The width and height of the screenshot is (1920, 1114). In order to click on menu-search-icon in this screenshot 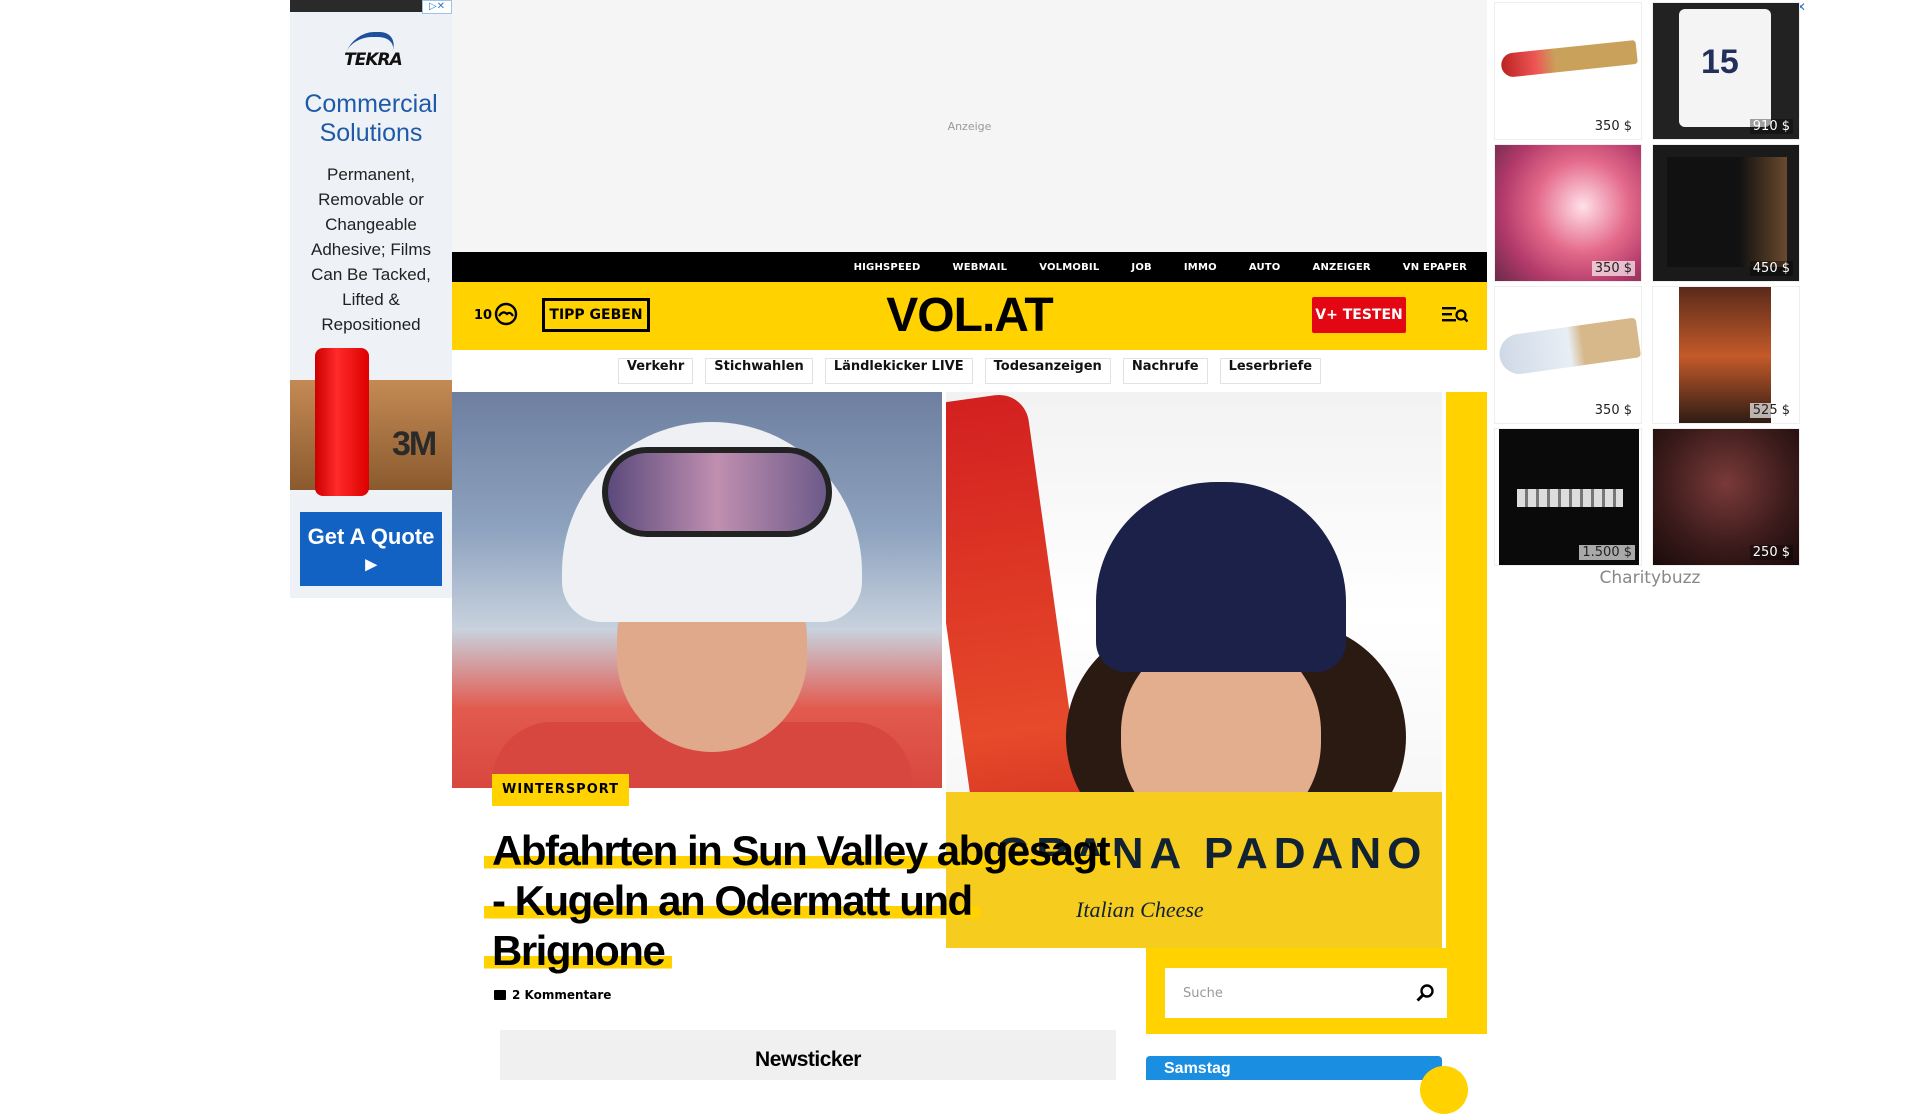, I will do `click(1455, 315)`.